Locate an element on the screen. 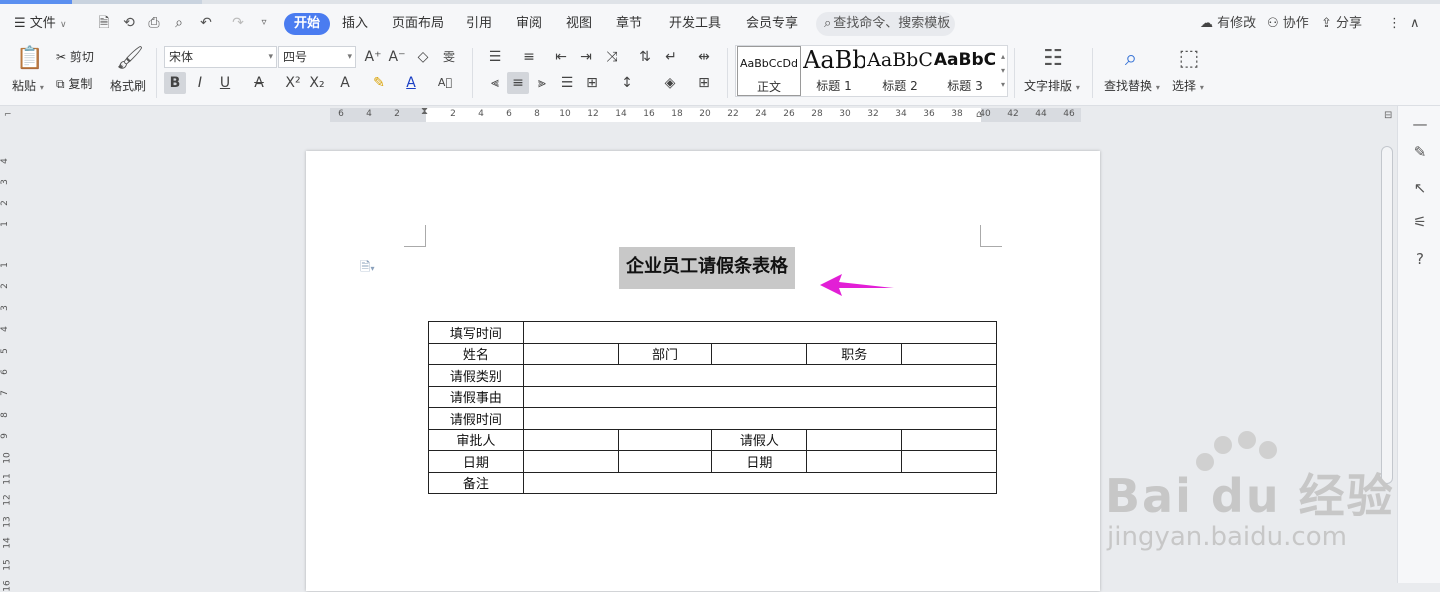 Image resolution: width=1440 pixels, height=592 pixels. format-painter-quick-icon: ⟲ is located at coordinates (129, 23).